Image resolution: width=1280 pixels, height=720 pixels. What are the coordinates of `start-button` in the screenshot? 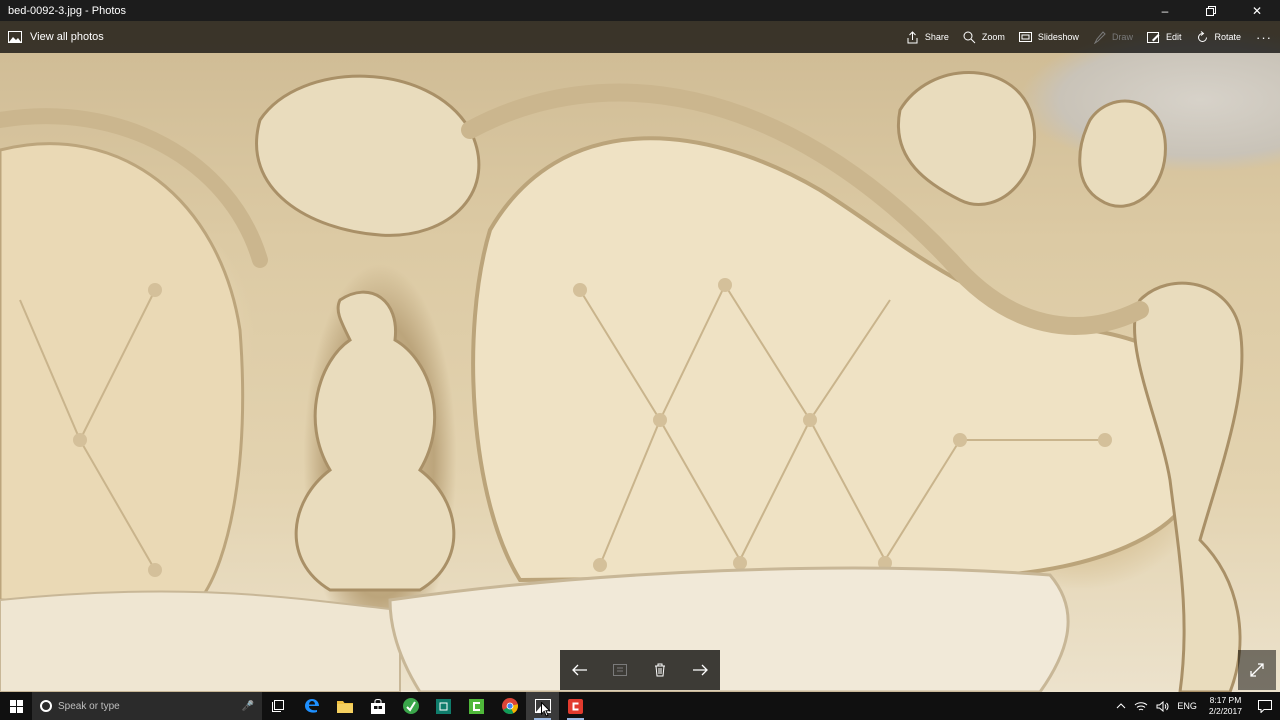 It's located at (16, 706).